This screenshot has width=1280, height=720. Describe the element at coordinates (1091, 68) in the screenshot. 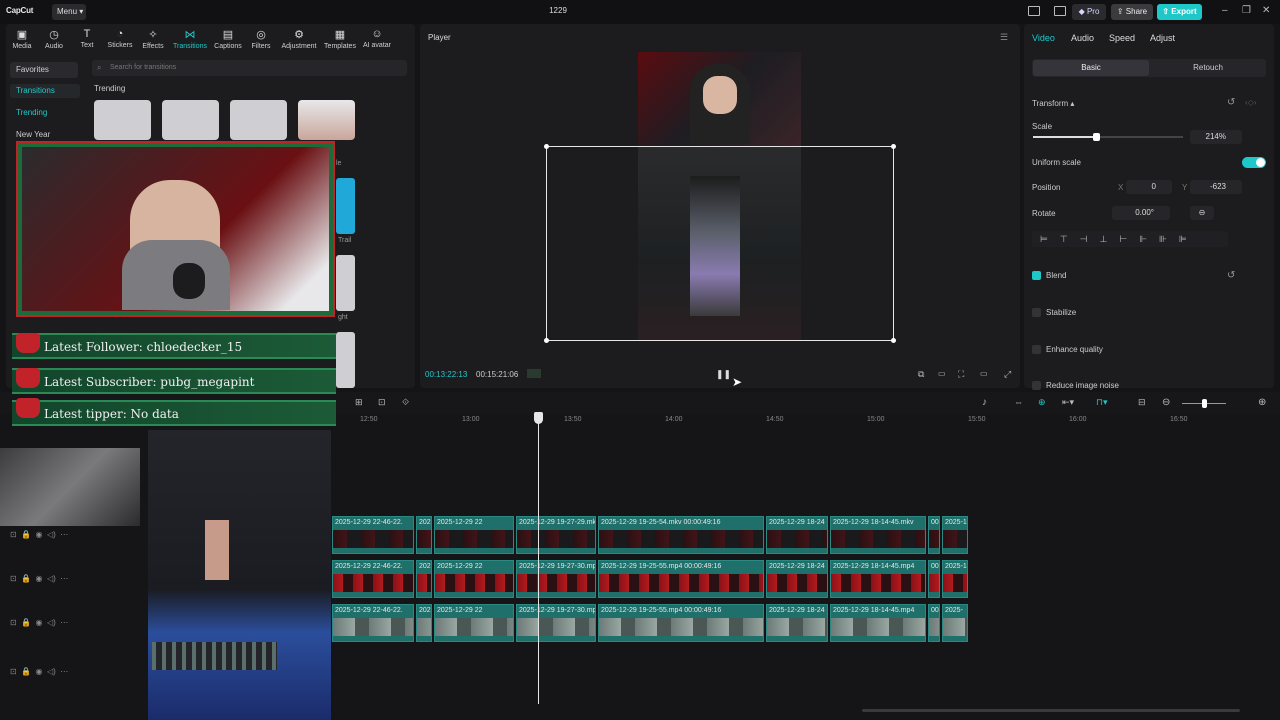

I see `segment-basic: Basic` at that location.